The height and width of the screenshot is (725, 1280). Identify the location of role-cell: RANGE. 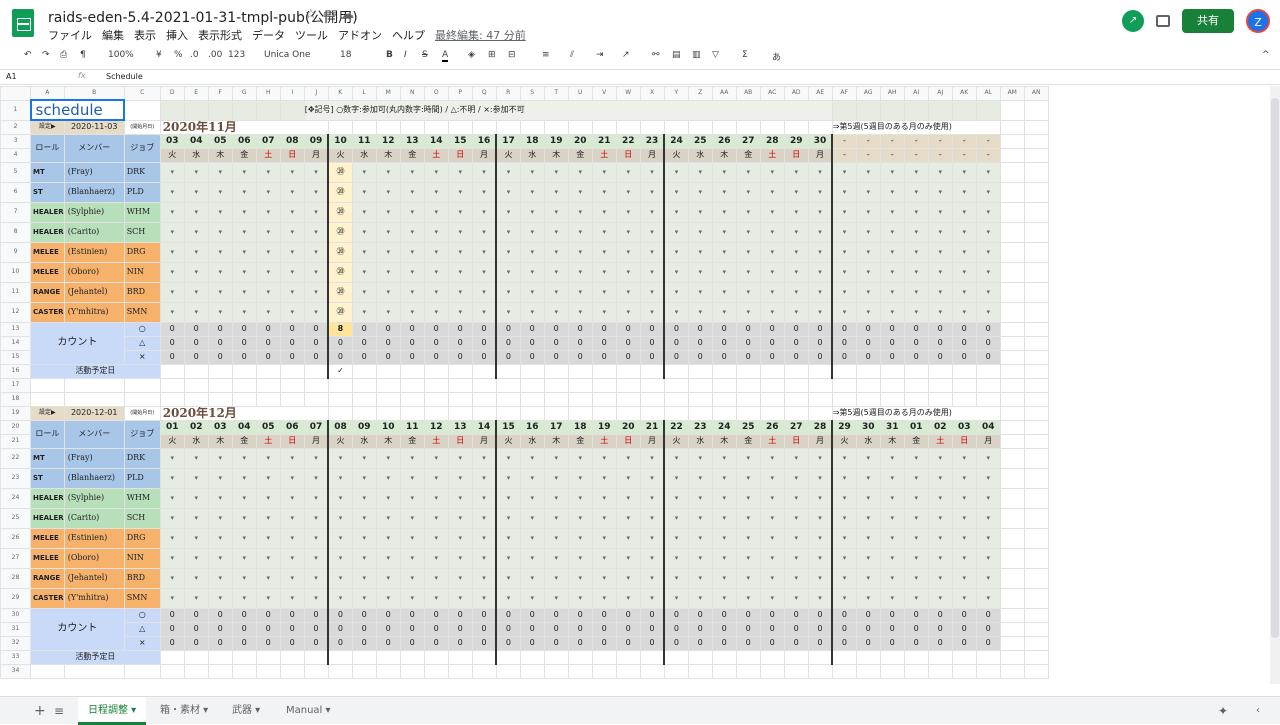
(47, 578).